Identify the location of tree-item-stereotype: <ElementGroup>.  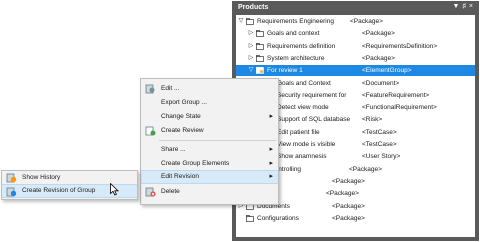
(387, 71).